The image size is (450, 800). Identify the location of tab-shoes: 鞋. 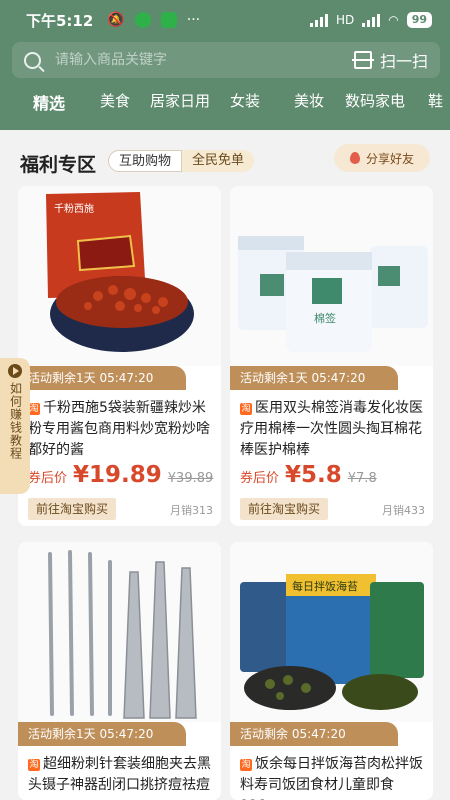
(435, 100).